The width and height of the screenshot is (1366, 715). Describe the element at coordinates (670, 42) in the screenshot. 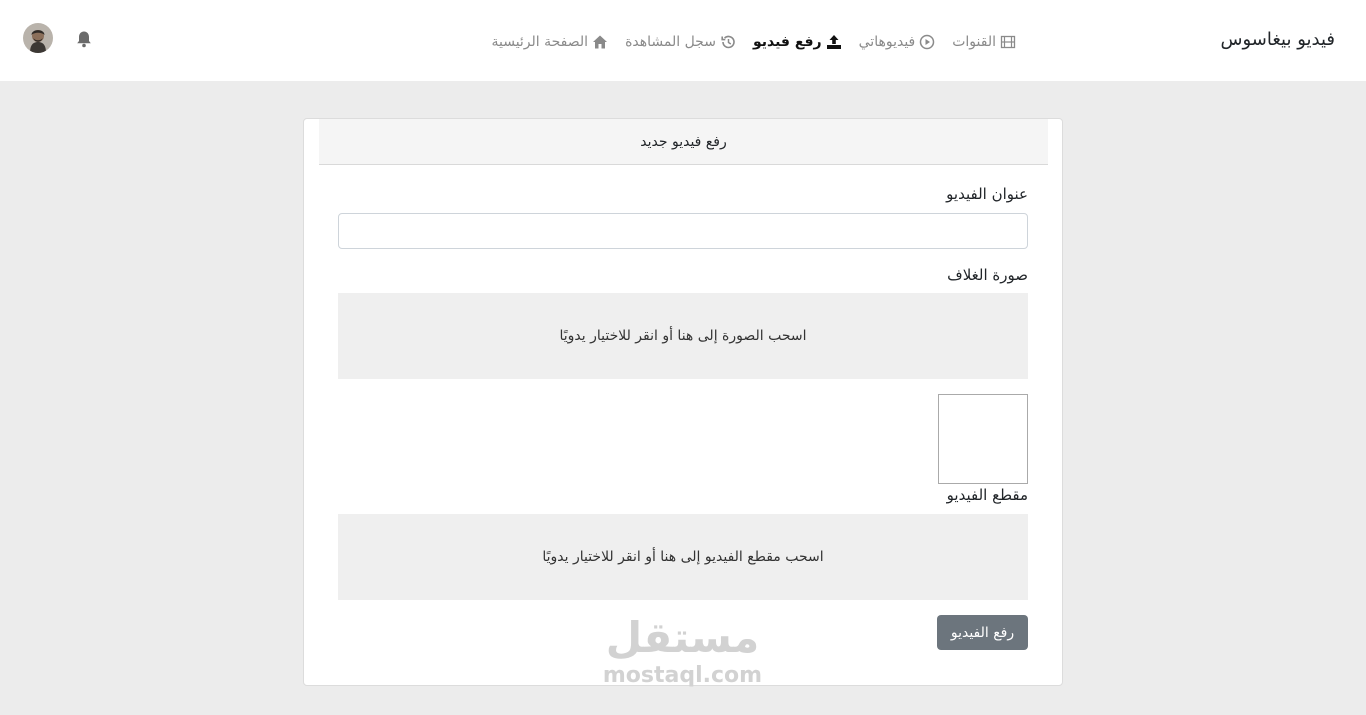

I see `nav-item-history-label: سجل المشاهدة` at that location.